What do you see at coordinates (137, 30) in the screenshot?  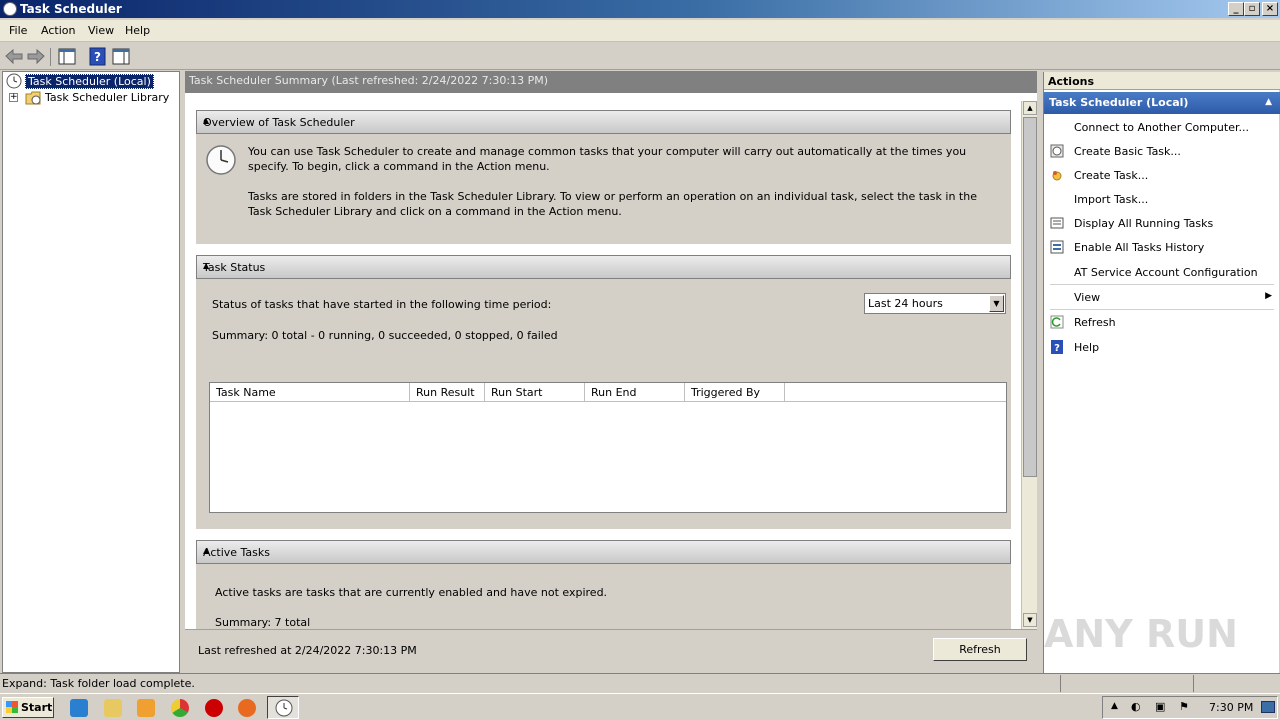 I see `menu-help: Help` at bounding box center [137, 30].